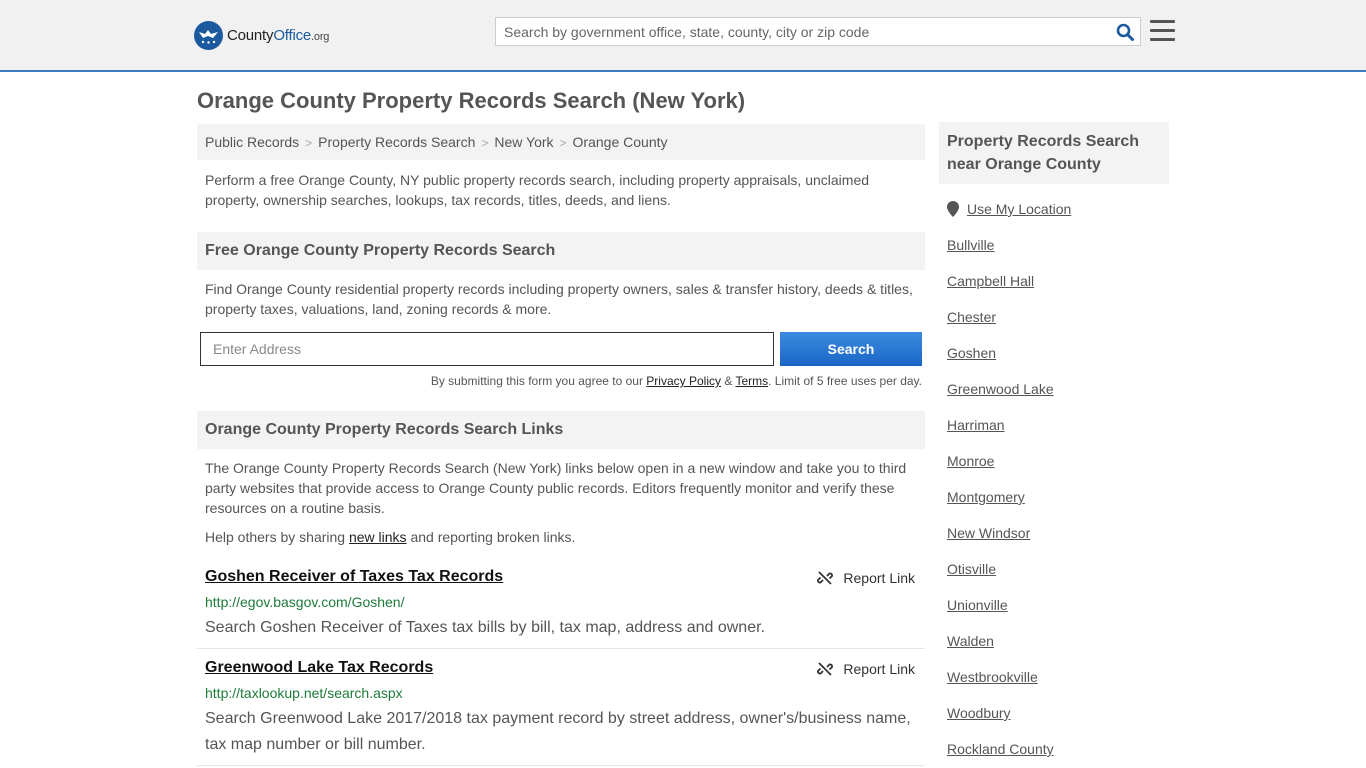  I want to click on terms-link: Terms, so click(751, 381).